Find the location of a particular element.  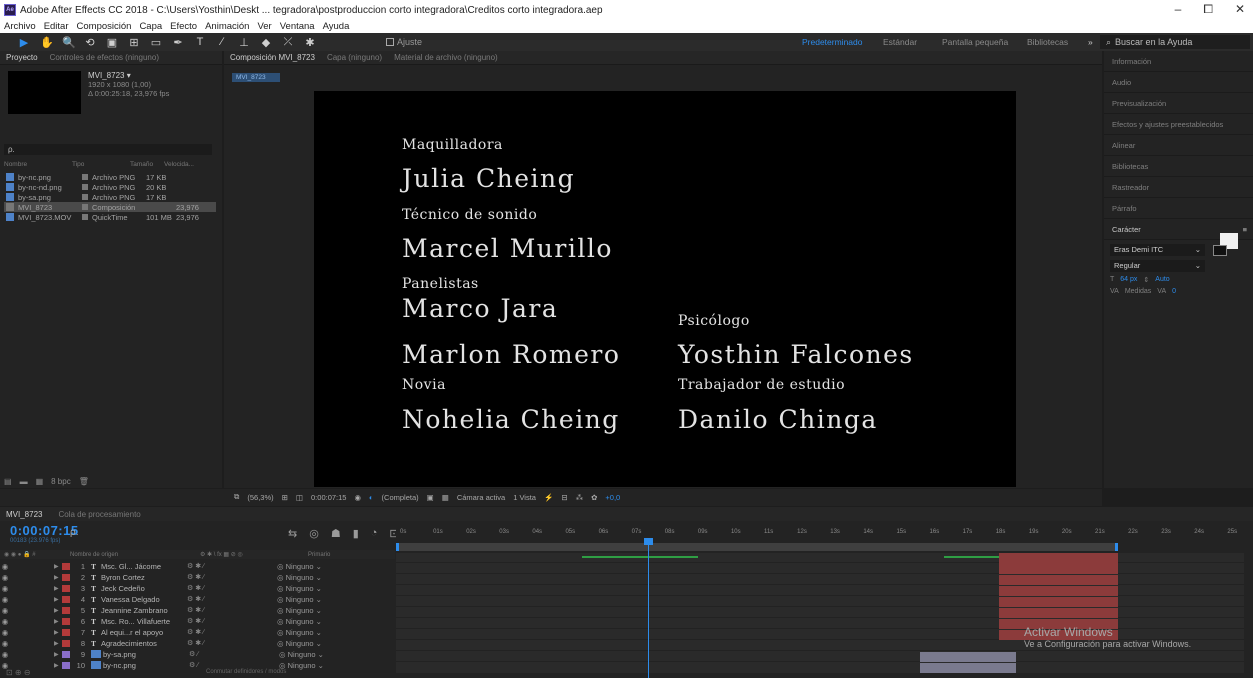

color-channel-icon: ◐ is located at coordinates (371, 497).